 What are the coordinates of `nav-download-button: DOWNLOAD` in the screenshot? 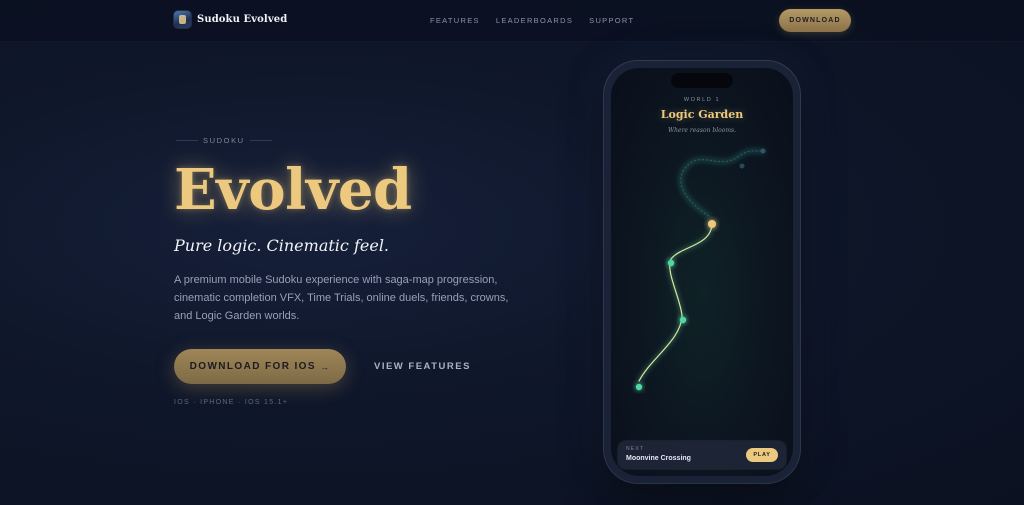 It's located at (815, 20).